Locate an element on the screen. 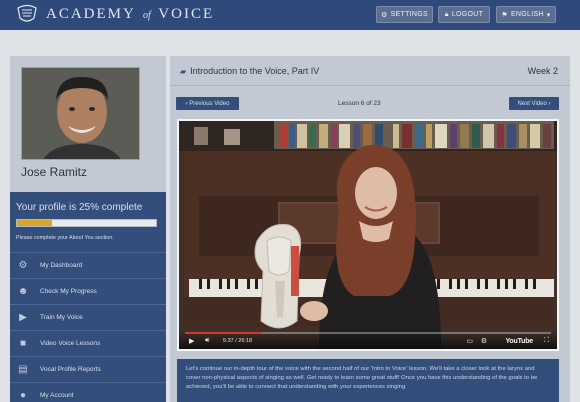 The height and width of the screenshot is (402, 580). youtube-logo: YouTube is located at coordinates (519, 341).